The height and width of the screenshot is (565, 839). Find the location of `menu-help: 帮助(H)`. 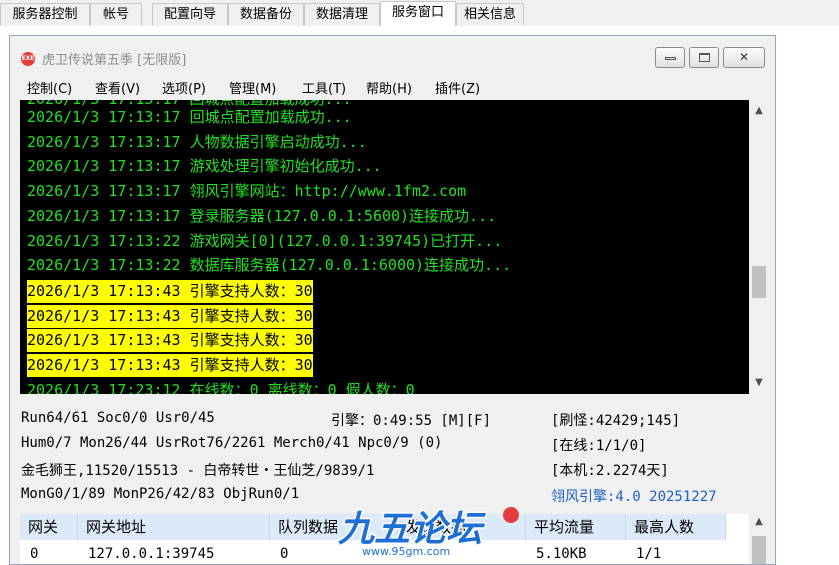

menu-help: 帮助(H) is located at coordinates (389, 87).